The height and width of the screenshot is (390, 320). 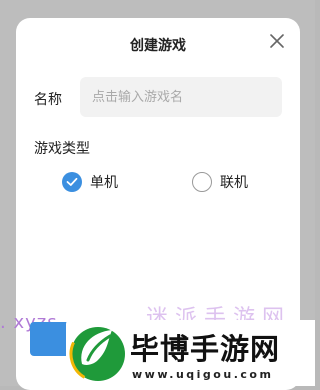 I want to click on radio-online: 联机, so click(x=220, y=182).